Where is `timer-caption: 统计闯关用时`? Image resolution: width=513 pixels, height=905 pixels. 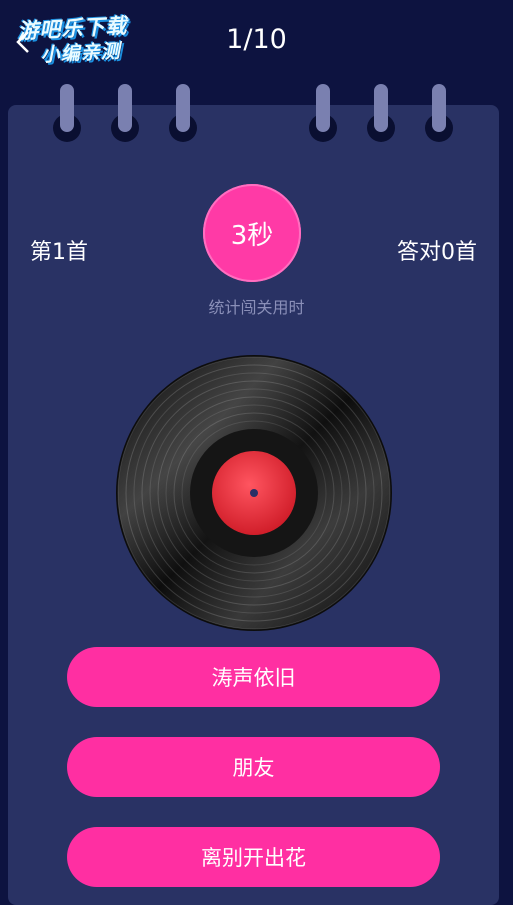 timer-caption: 统计闯关用时 is located at coordinates (256, 307).